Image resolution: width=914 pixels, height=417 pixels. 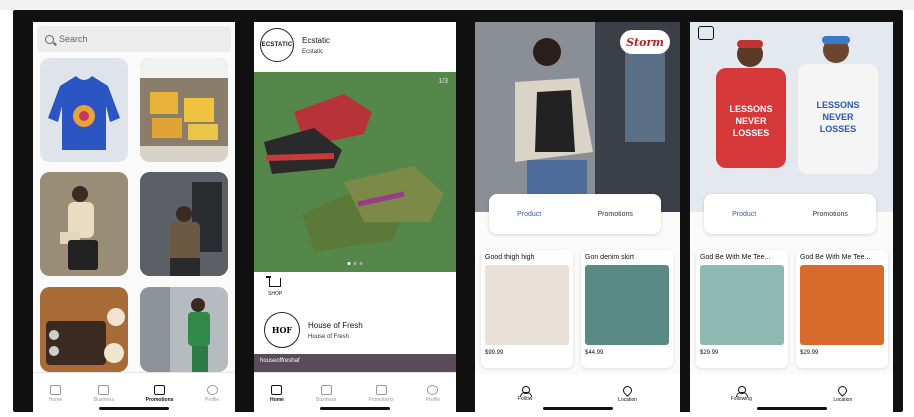 What do you see at coordinates (282, 330) in the screenshot?
I see `hof-logo: HOF` at bounding box center [282, 330].